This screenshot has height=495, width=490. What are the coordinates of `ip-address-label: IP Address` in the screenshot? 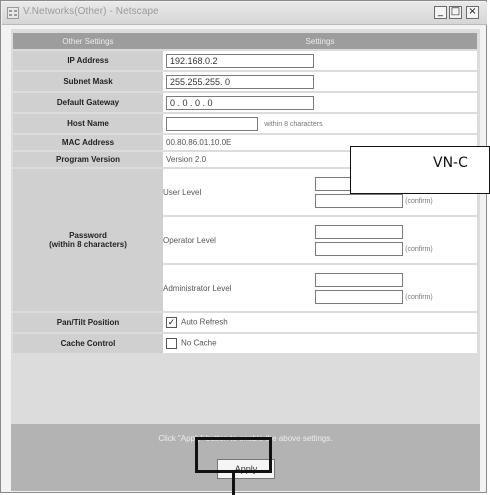 It's located at (88, 60).